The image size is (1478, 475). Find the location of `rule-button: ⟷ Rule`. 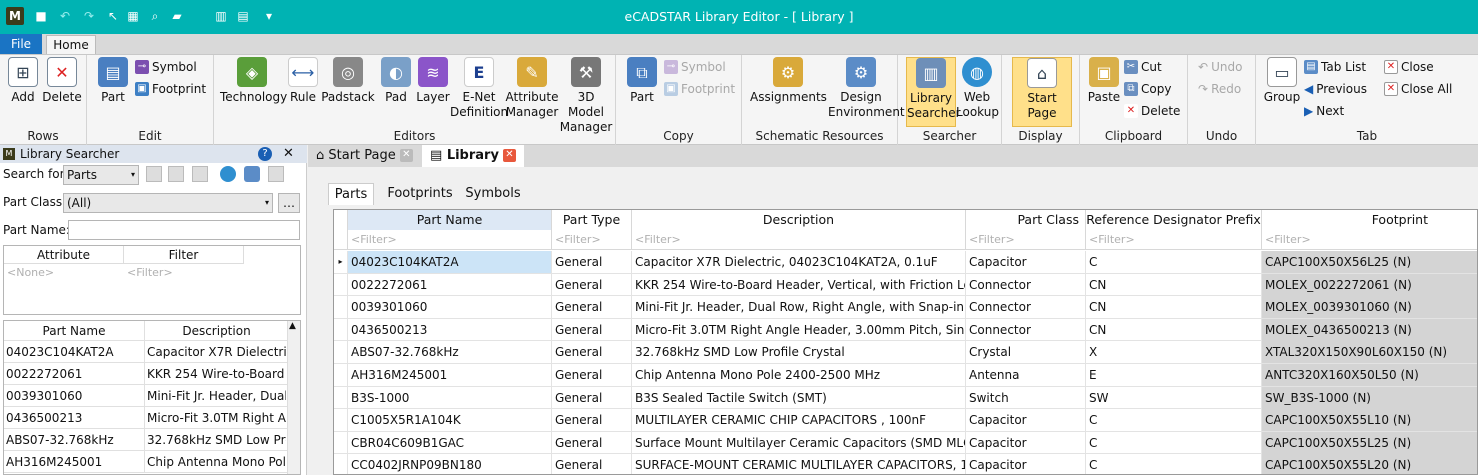

rule-button: ⟷ Rule is located at coordinates (303, 81).